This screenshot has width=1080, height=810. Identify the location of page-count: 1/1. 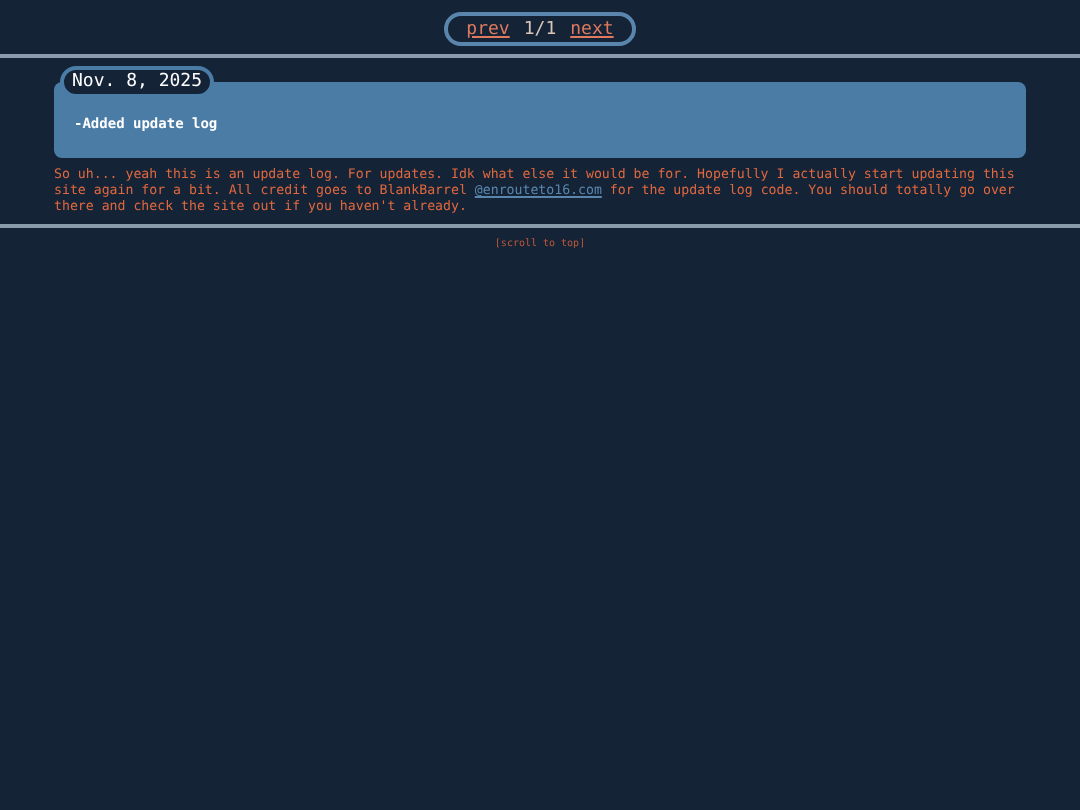
(540, 29).